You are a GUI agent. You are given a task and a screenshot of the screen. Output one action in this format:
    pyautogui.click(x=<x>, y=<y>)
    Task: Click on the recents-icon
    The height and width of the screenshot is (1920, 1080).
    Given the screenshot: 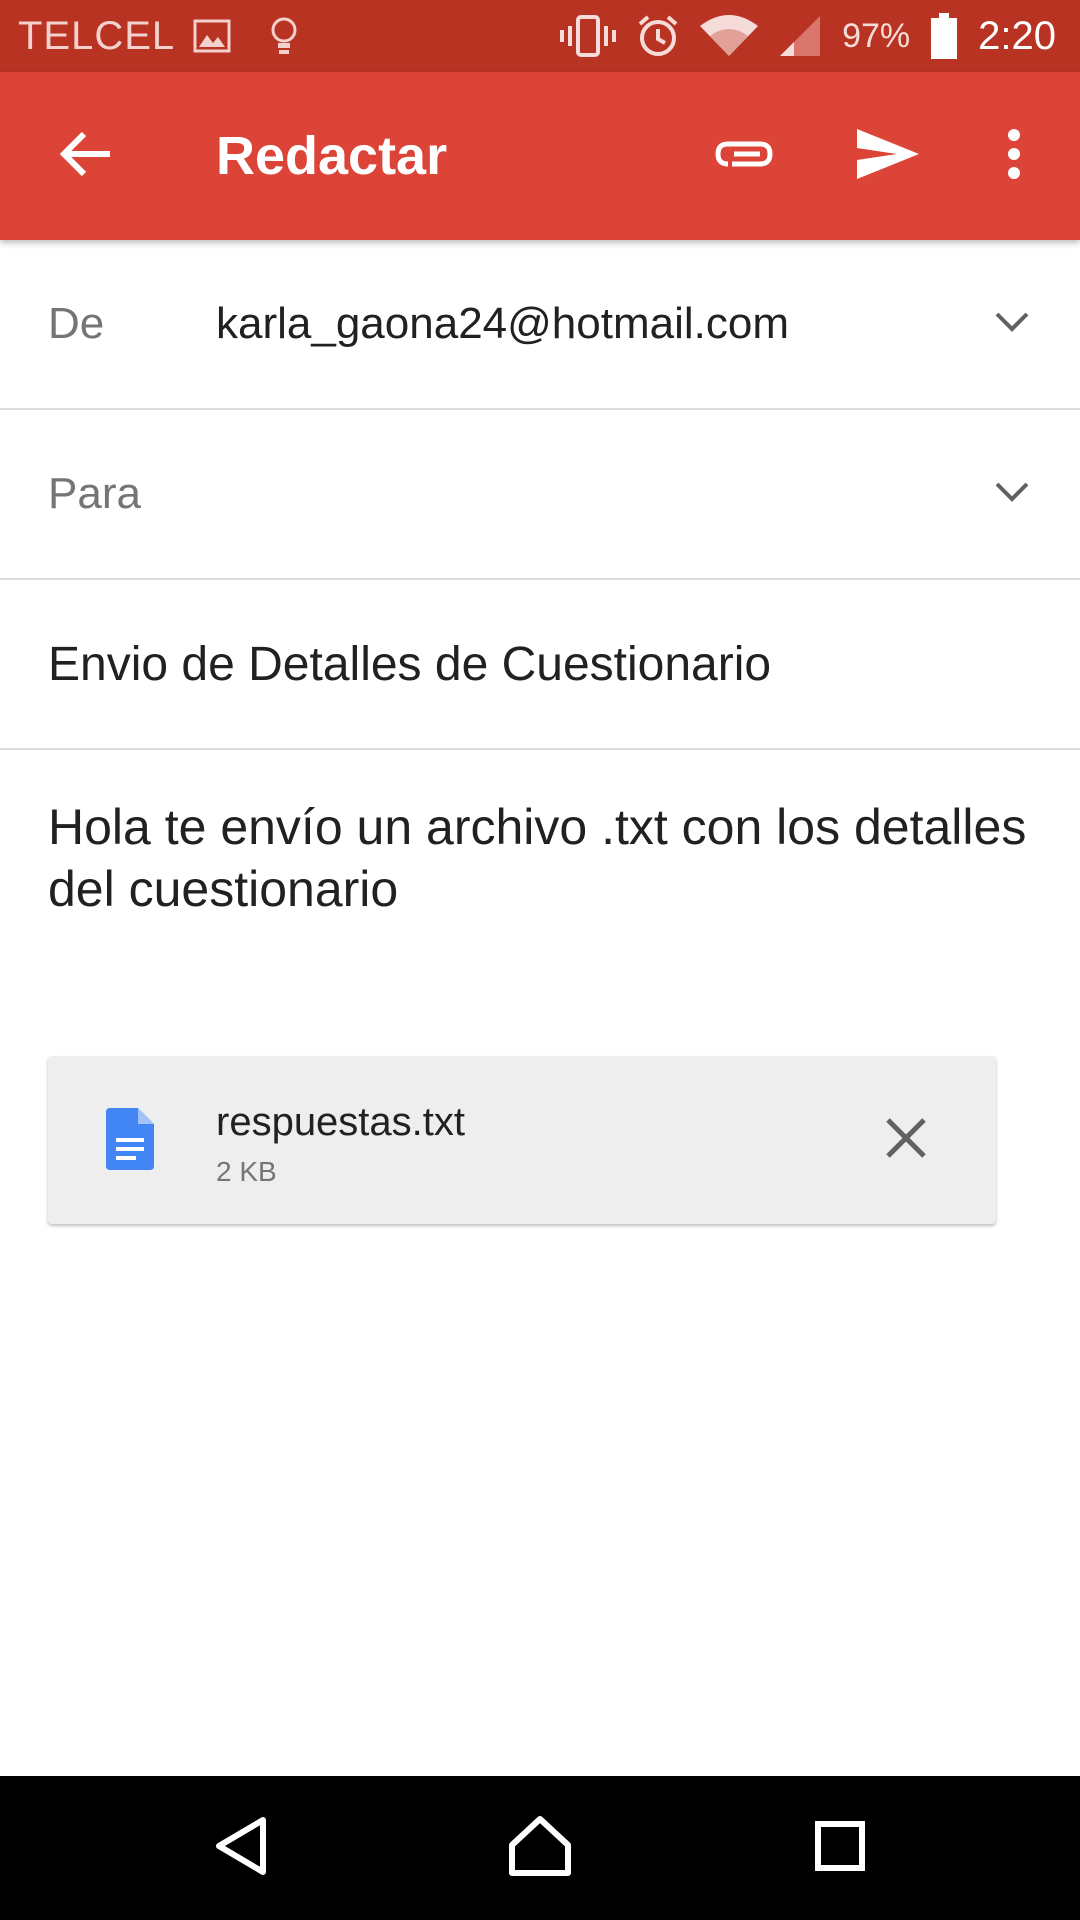 What is the action you would take?
    pyautogui.click(x=840, y=1848)
    